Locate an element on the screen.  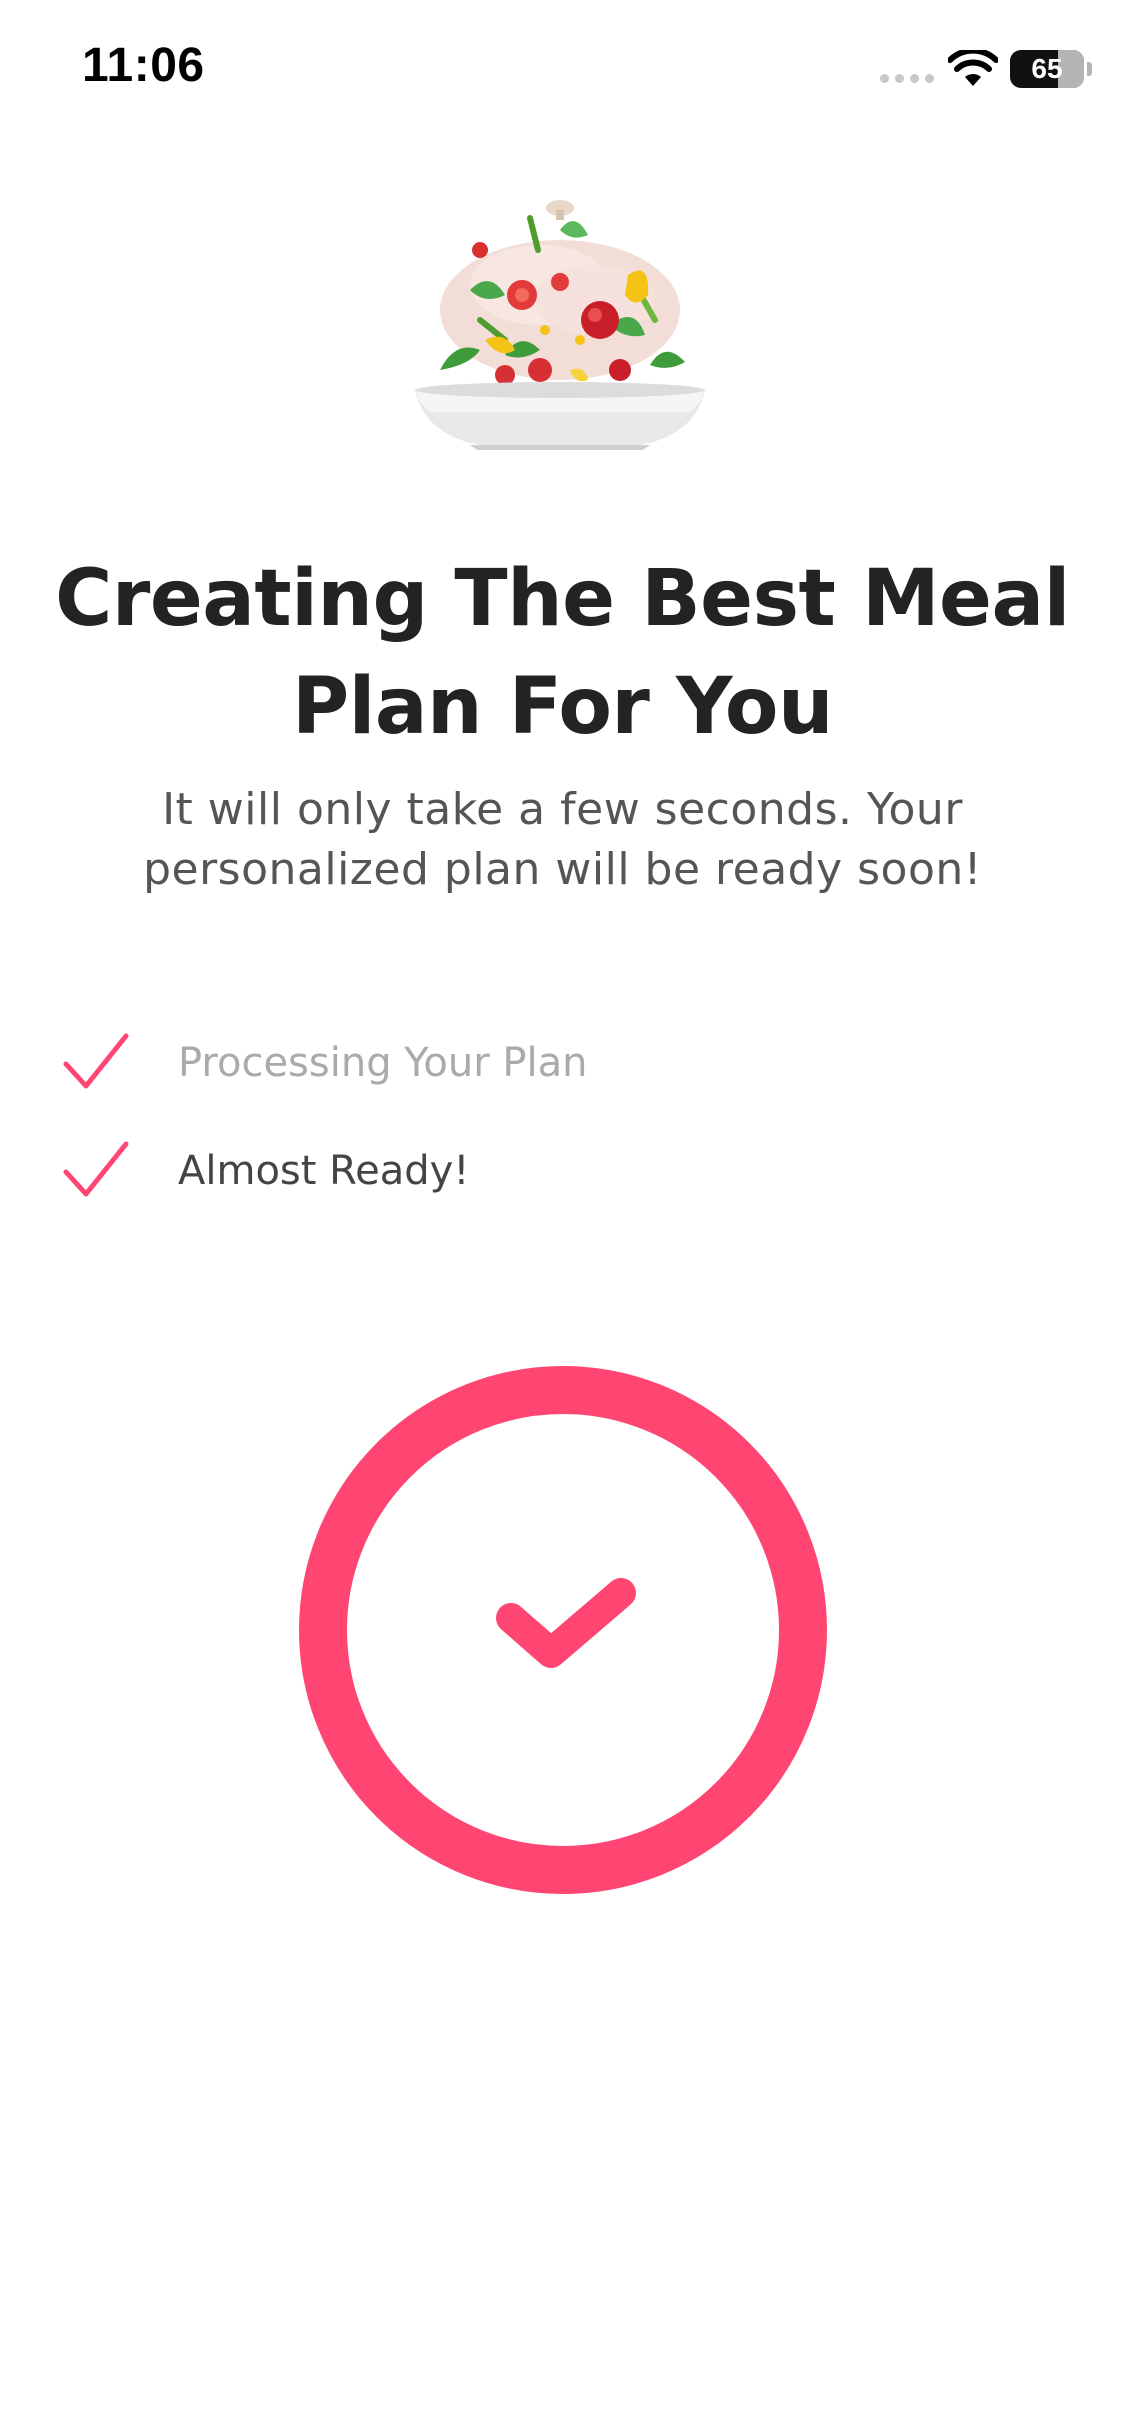
step-label: Processing Your Plan is located at coordinates (383, 1063).